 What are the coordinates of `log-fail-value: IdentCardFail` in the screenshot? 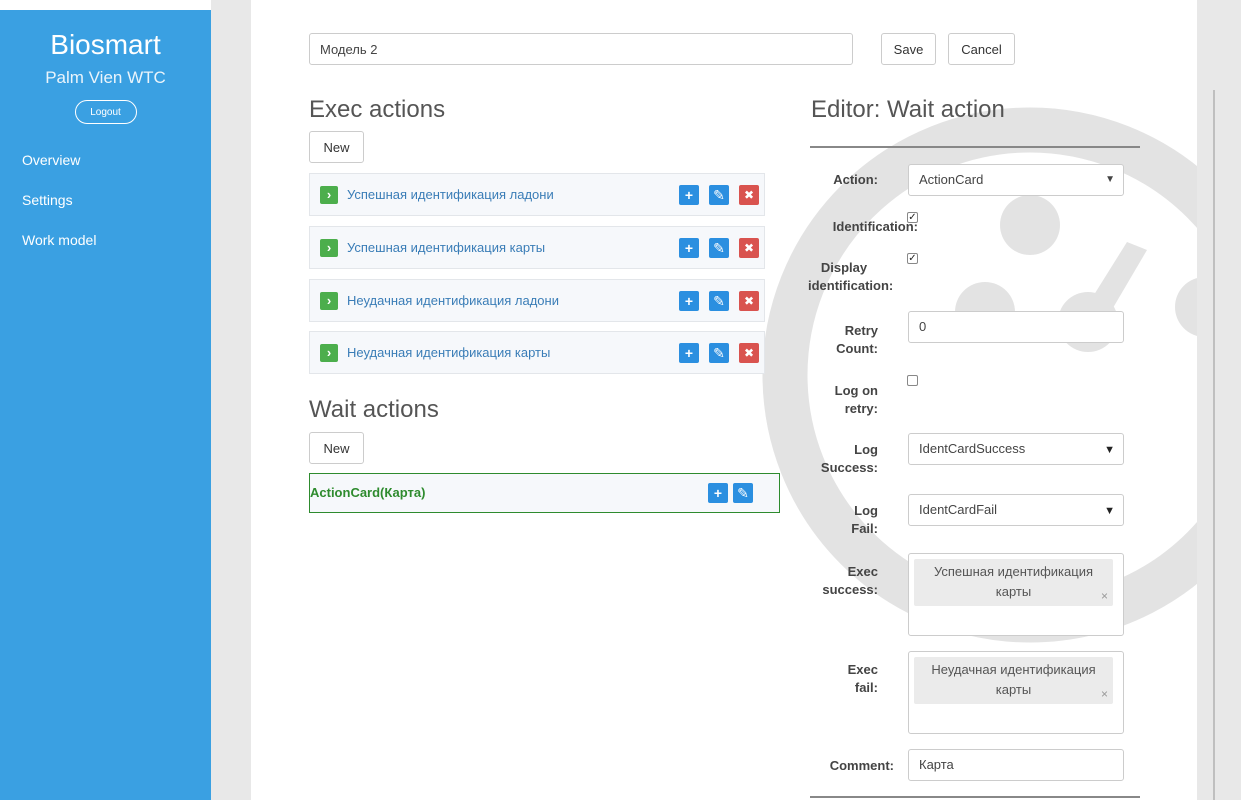 It's located at (958, 509).